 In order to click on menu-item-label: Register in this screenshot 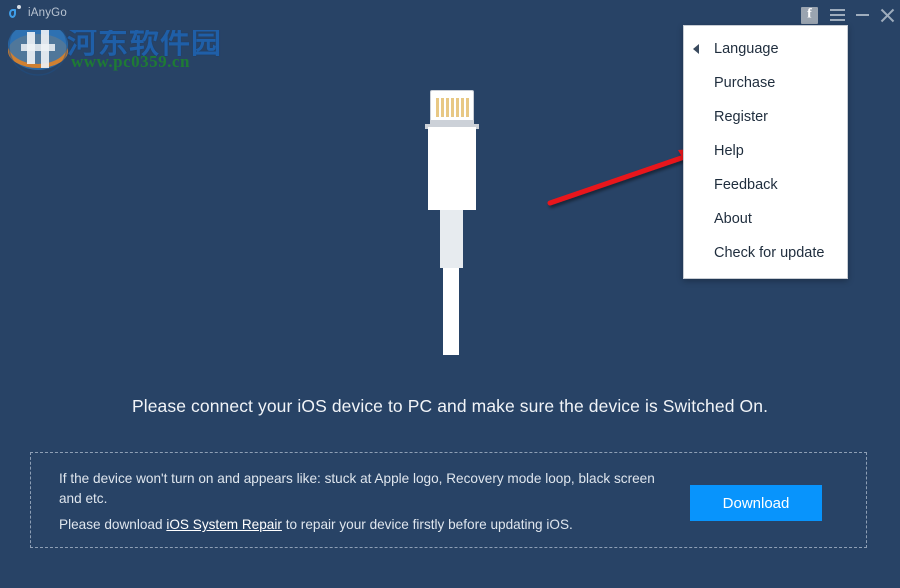, I will do `click(741, 117)`.